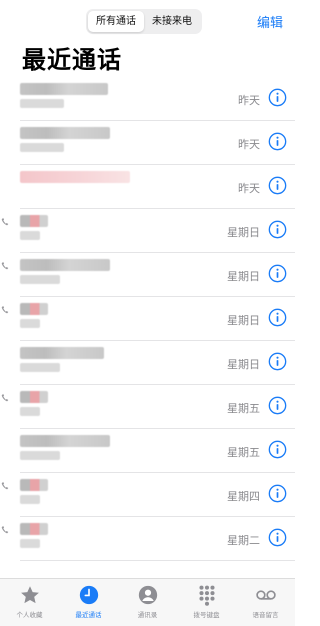 The height and width of the screenshot is (626, 320). What do you see at coordinates (72, 60) in the screenshot?
I see `page-title: 最近通话` at bounding box center [72, 60].